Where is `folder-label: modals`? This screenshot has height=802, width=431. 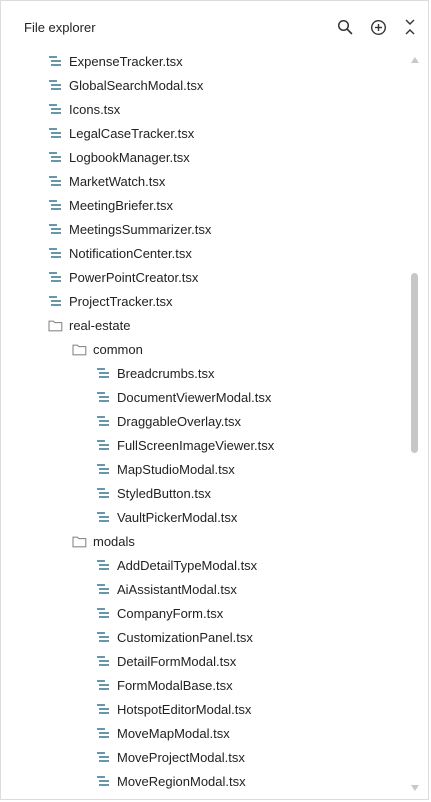
folder-label: modals is located at coordinates (114, 541).